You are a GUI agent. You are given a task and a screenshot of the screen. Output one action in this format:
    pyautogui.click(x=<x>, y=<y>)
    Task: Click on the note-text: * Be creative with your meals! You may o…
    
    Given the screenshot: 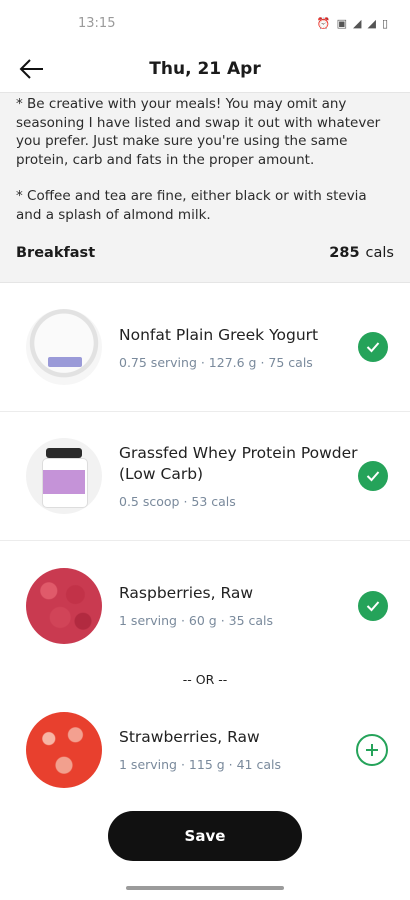 What is the action you would take?
    pyautogui.click(x=198, y=132)
    